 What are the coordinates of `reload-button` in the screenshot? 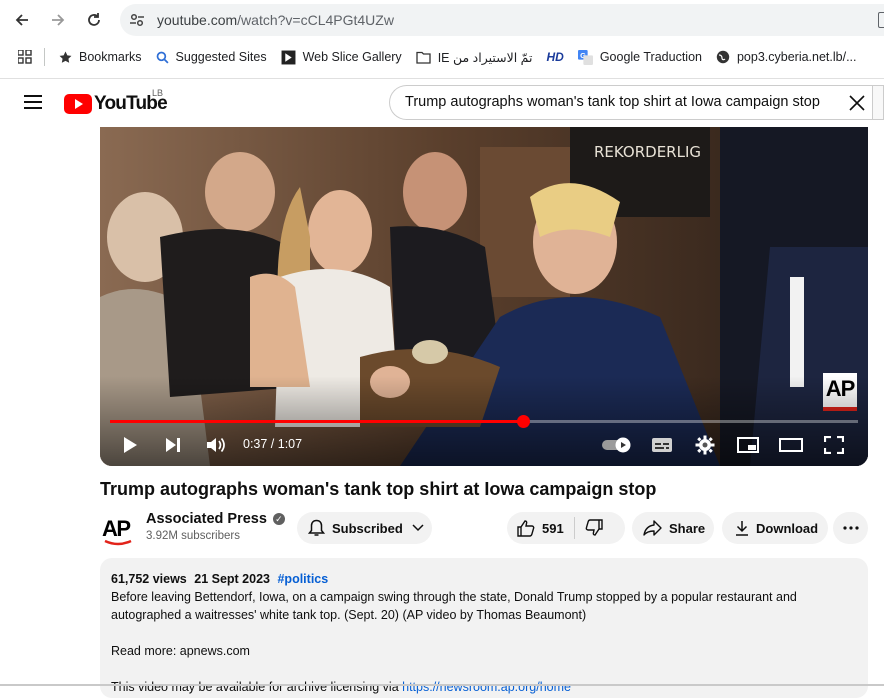 It's located at (94, 20).